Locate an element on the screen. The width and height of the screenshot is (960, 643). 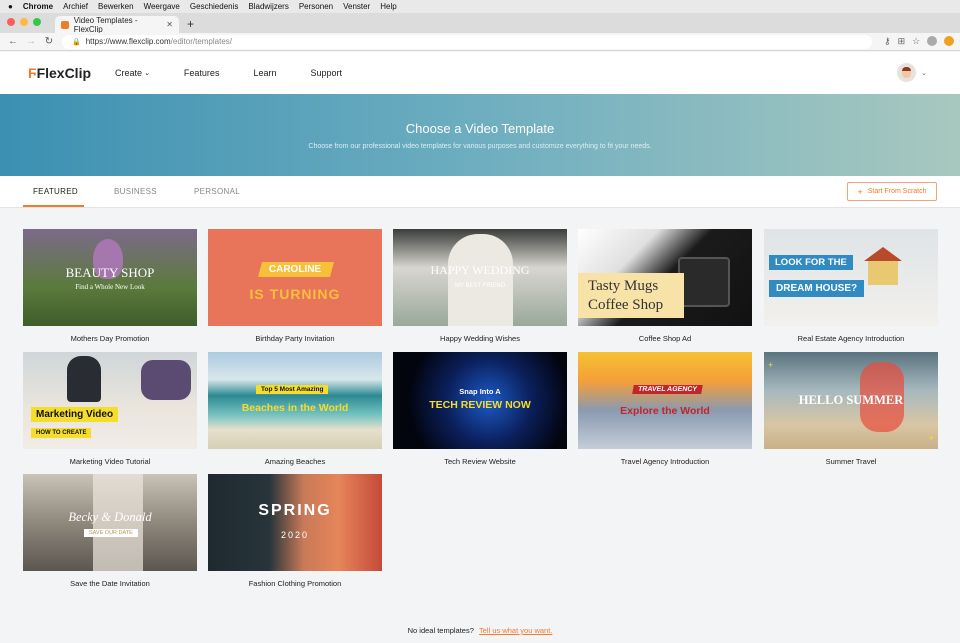
template-name: Fashion Clothing Promotion is located at coordinates (295, 583).